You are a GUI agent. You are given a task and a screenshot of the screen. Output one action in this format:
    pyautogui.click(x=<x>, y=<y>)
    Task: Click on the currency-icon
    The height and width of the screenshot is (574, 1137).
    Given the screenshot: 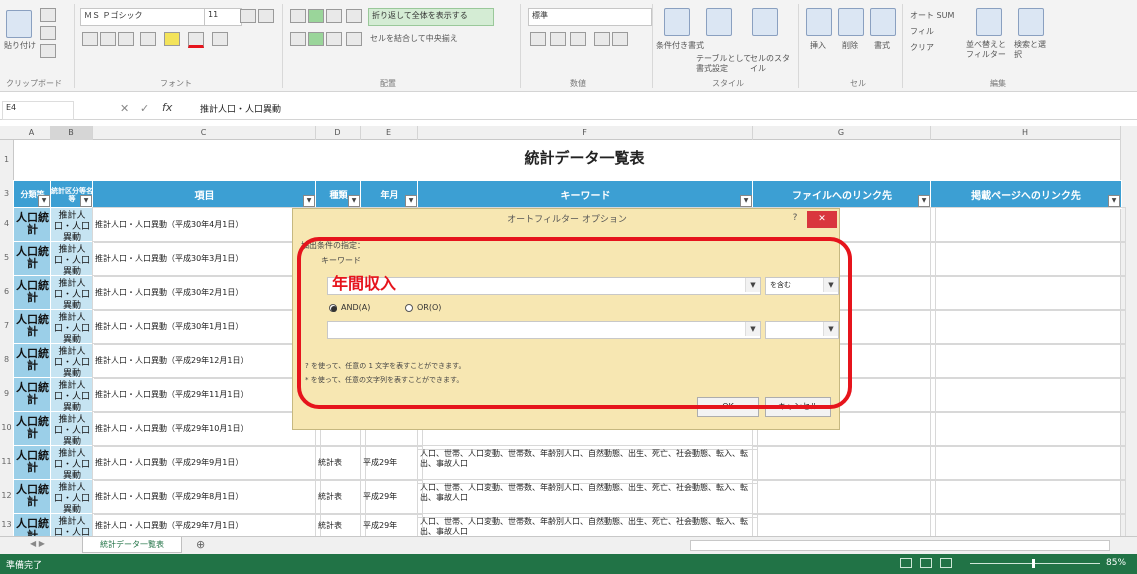 What is the action you would take?
    pyautogui.click(x=538, y=39)
    